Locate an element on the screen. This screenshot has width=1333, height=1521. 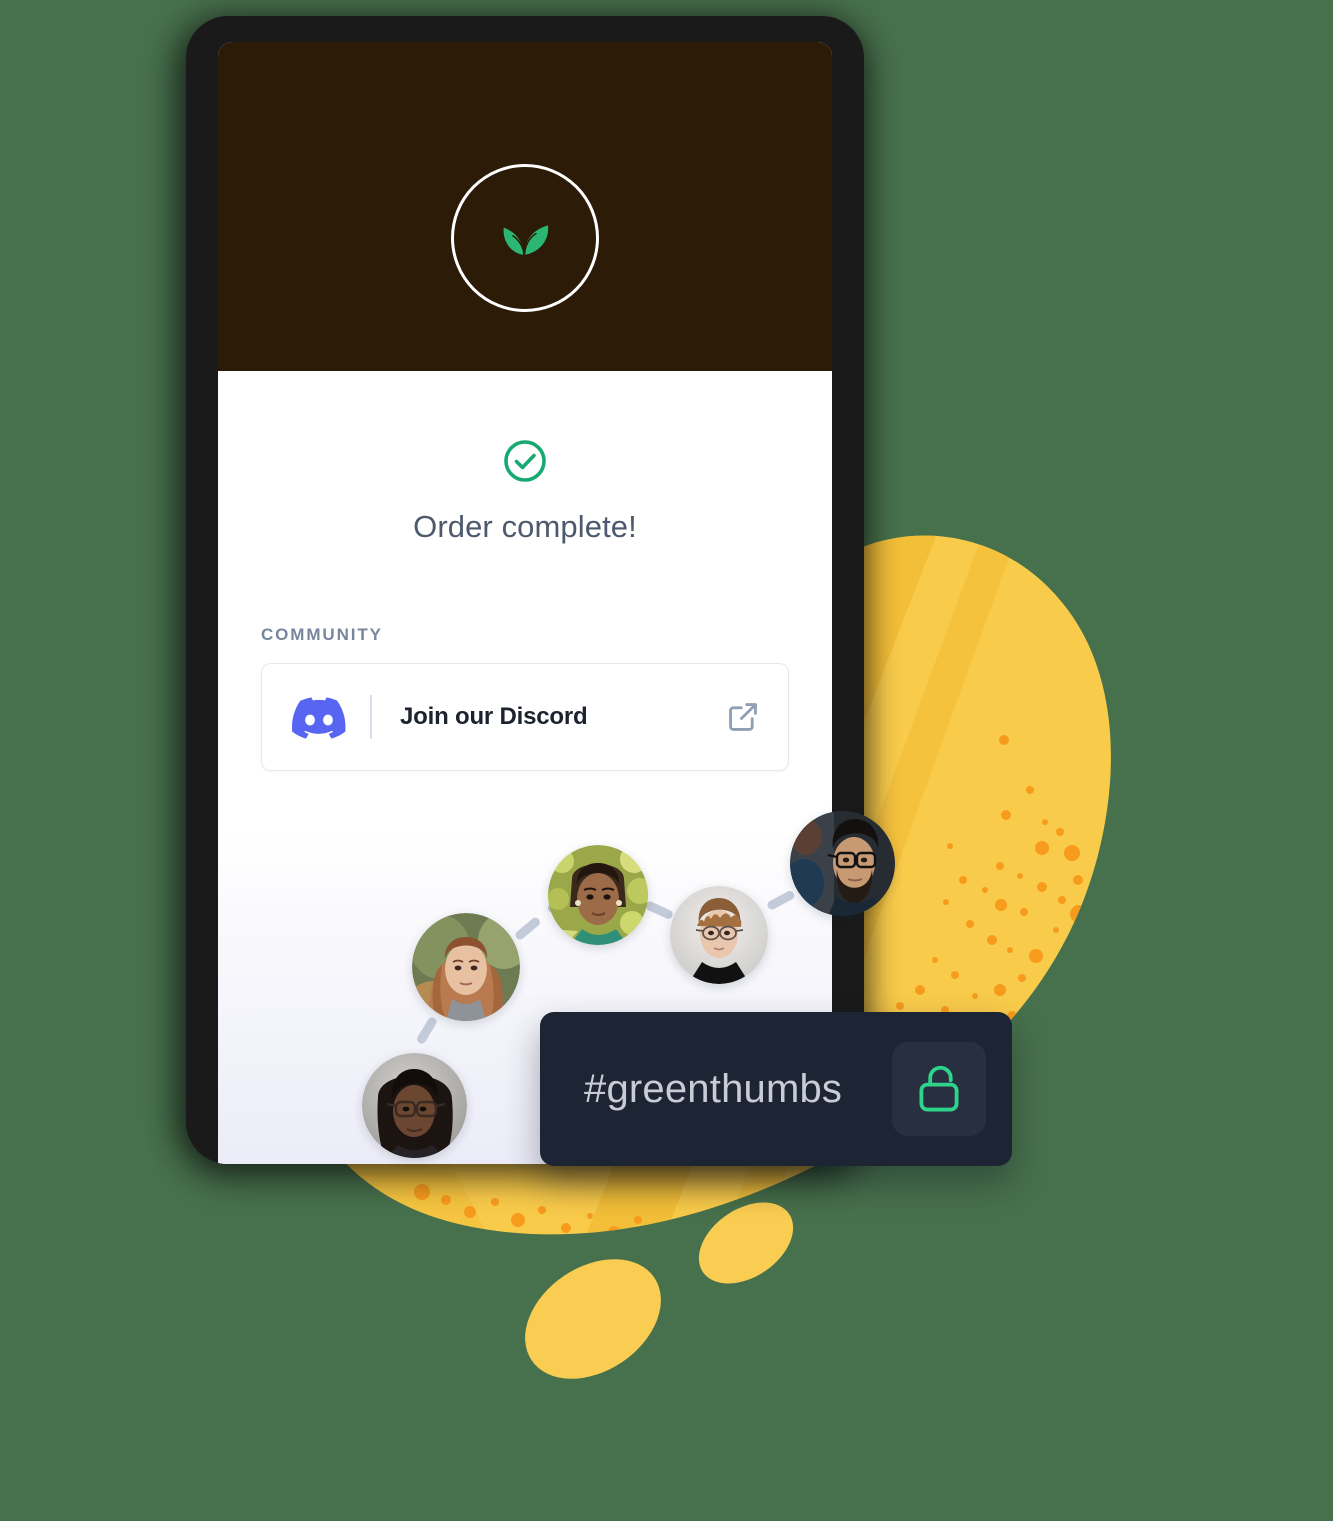
hashtag-badge: #greenthumbs is located at coordinates (776, 1089).